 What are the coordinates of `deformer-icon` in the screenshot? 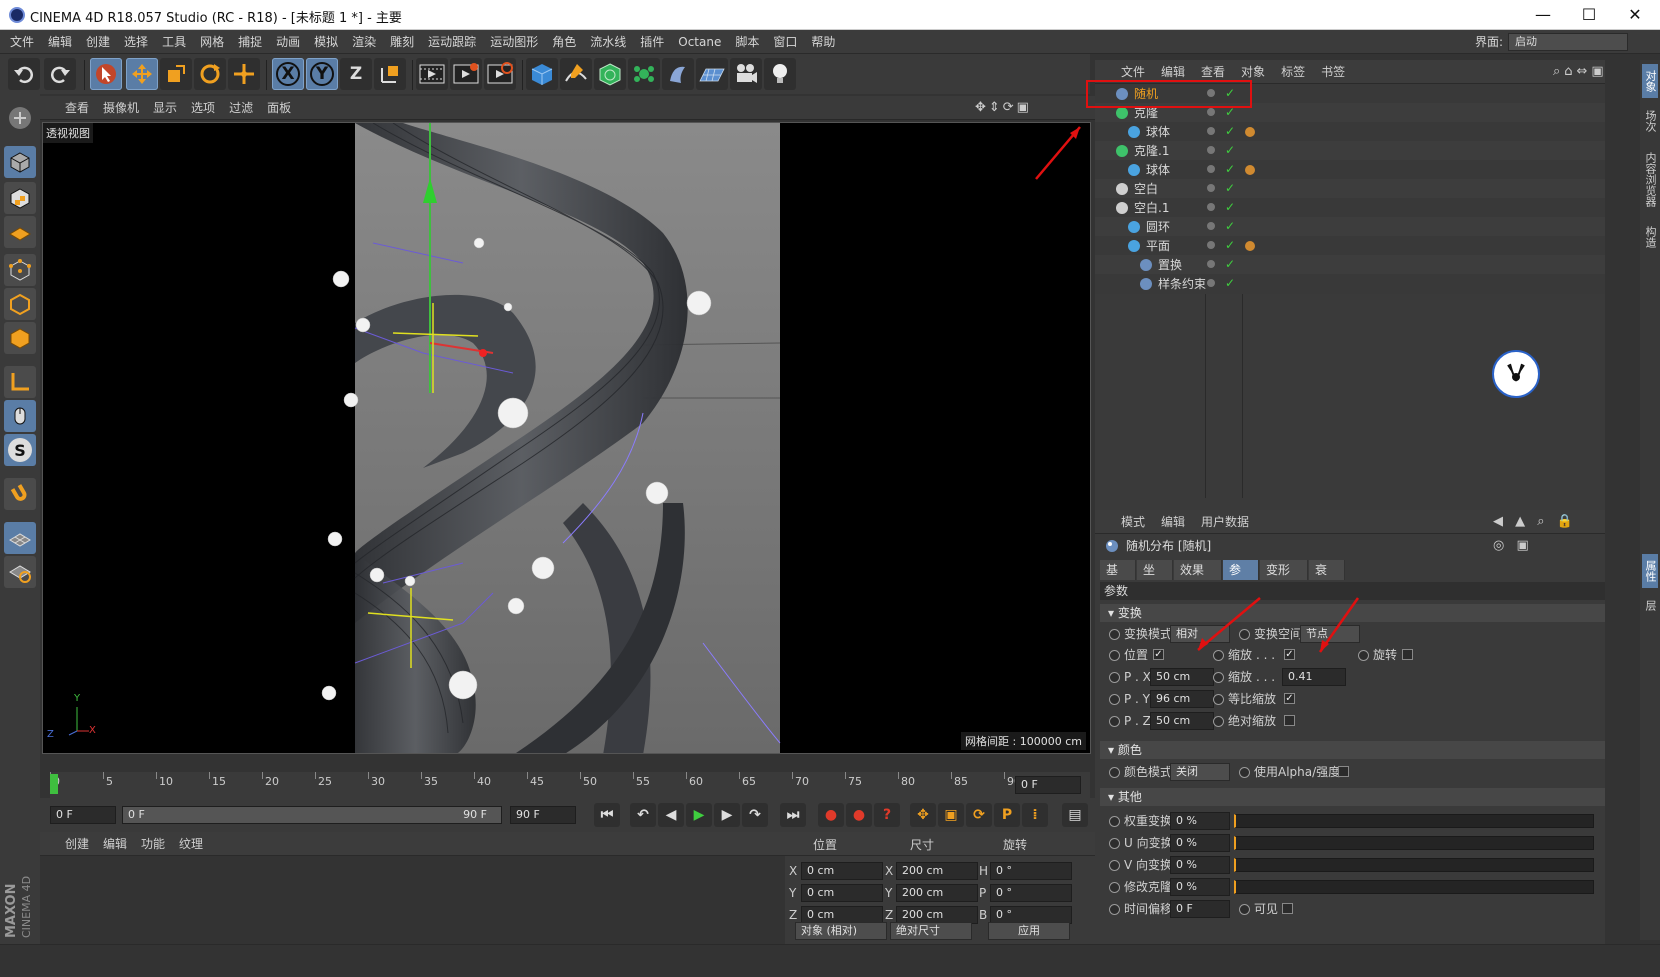 It's located at (678, 74).